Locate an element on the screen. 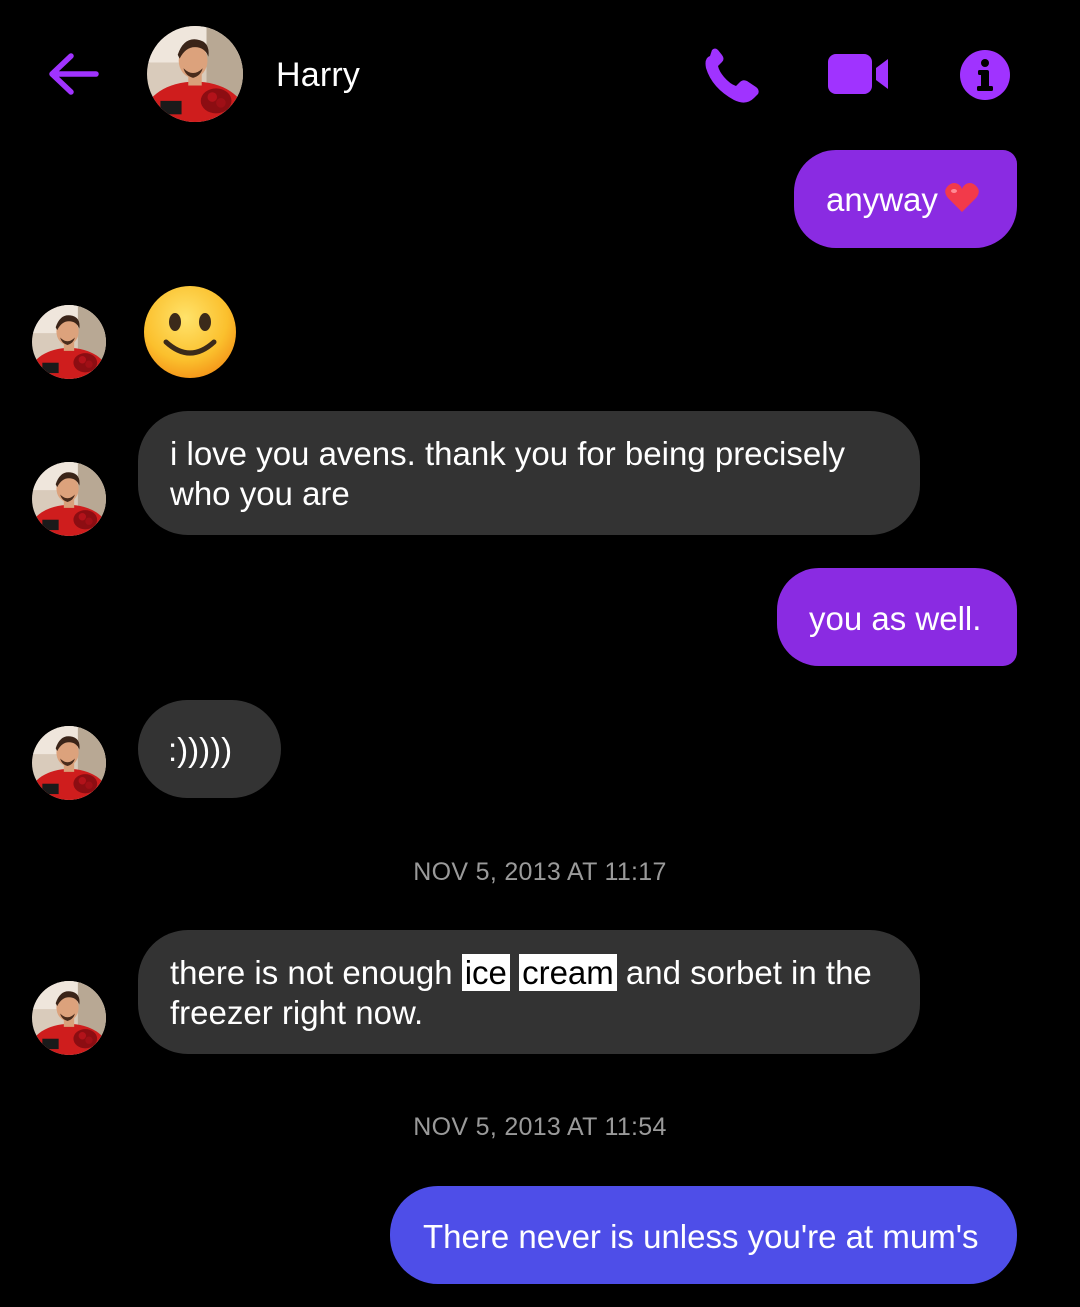  timestamp-divider: NOV 5, 2013 AT 11:17 is located at coordinates (540, 872).